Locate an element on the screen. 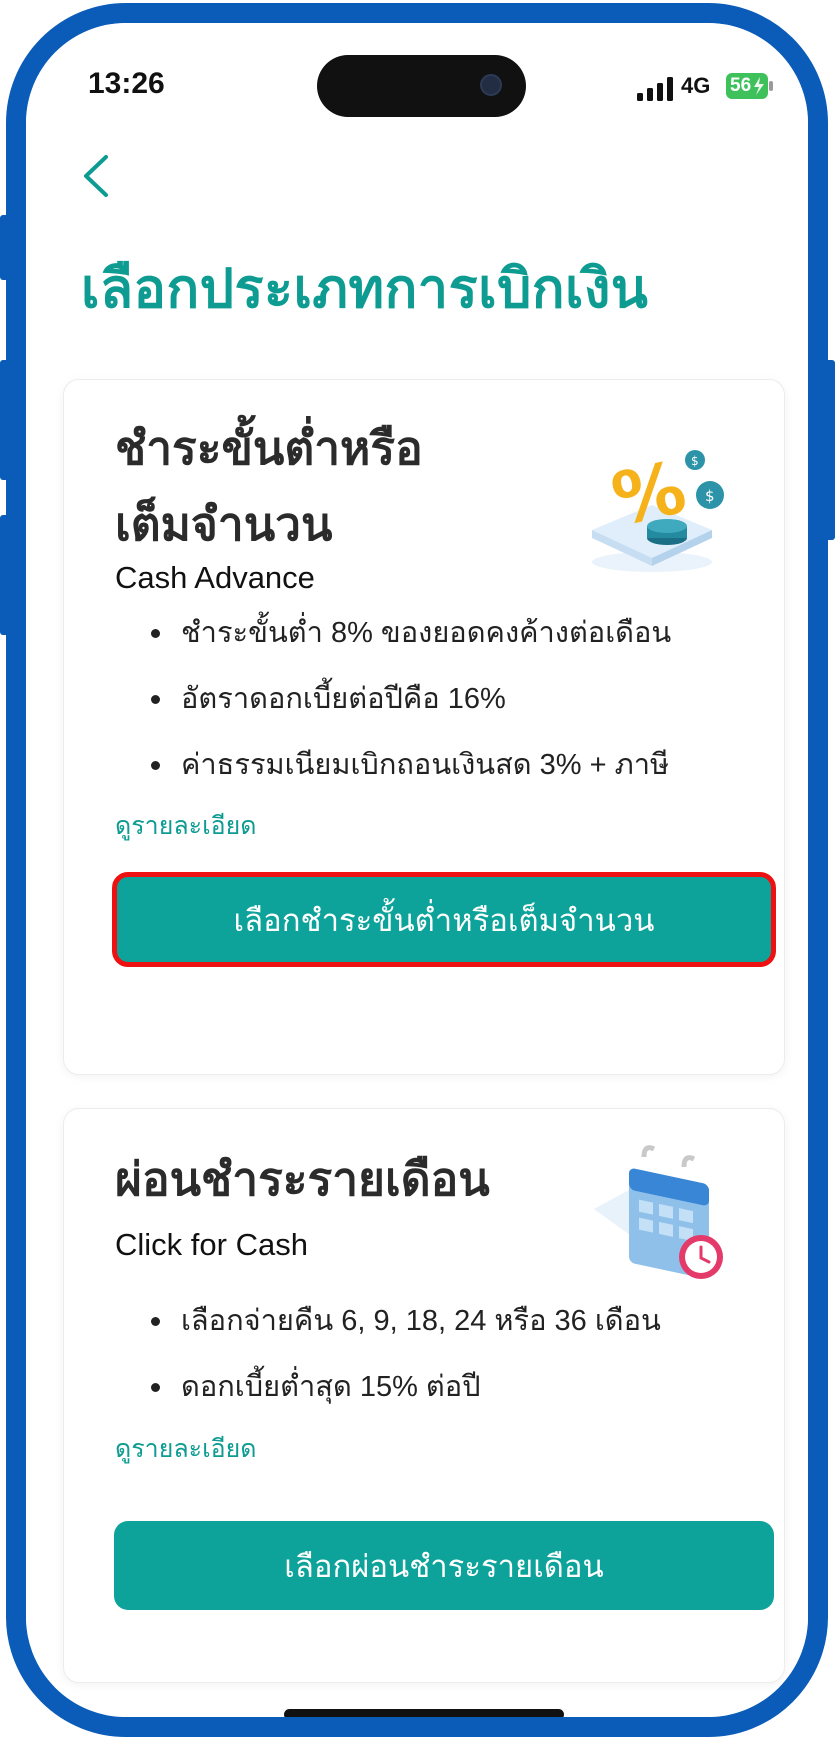  list-item: ชำระขั้นต่ำ 8% ของยอดคงค้างต่อเดือน is located at coordinates (393, 641).